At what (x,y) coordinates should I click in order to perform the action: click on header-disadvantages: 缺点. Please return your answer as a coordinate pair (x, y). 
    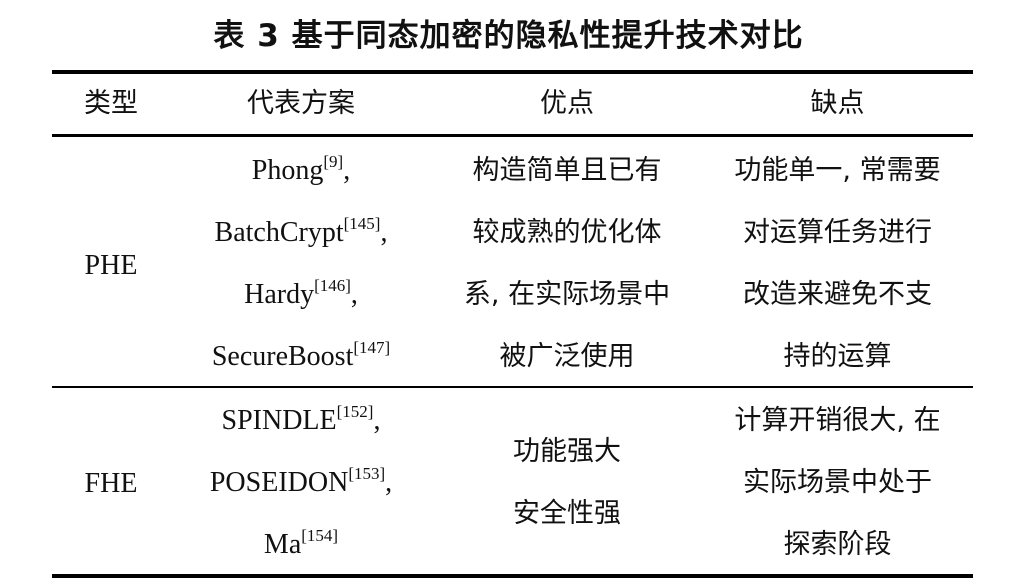
    Looking at the image, I should click on (837, 103).